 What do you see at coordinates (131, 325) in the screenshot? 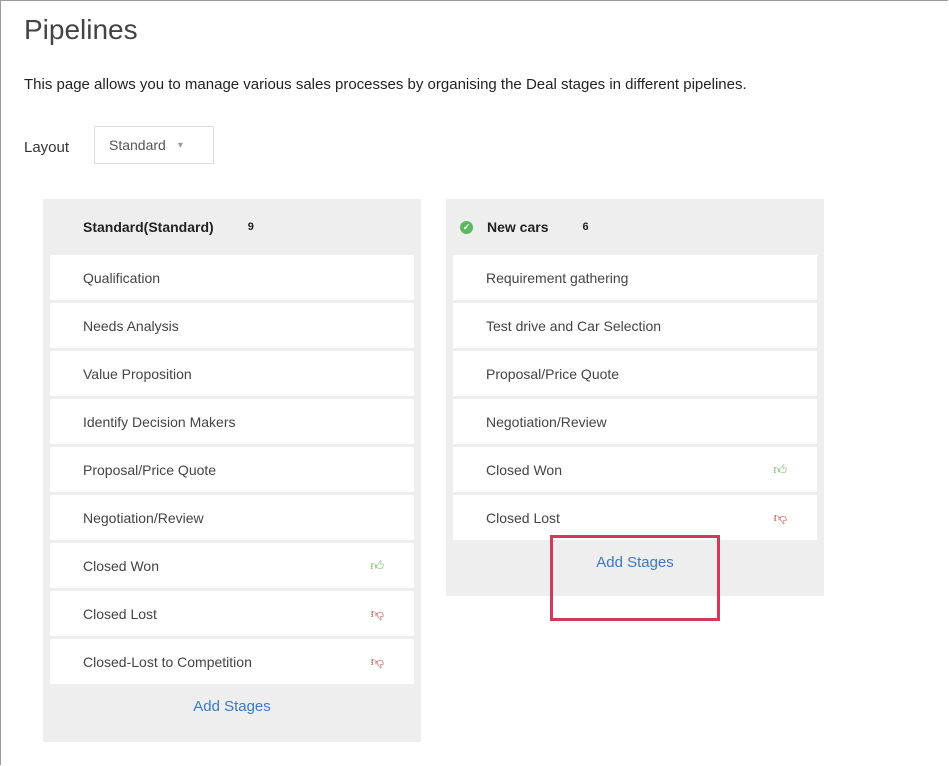
I see `stage-label: Needs Analysis` at bounding box center [131, 325].